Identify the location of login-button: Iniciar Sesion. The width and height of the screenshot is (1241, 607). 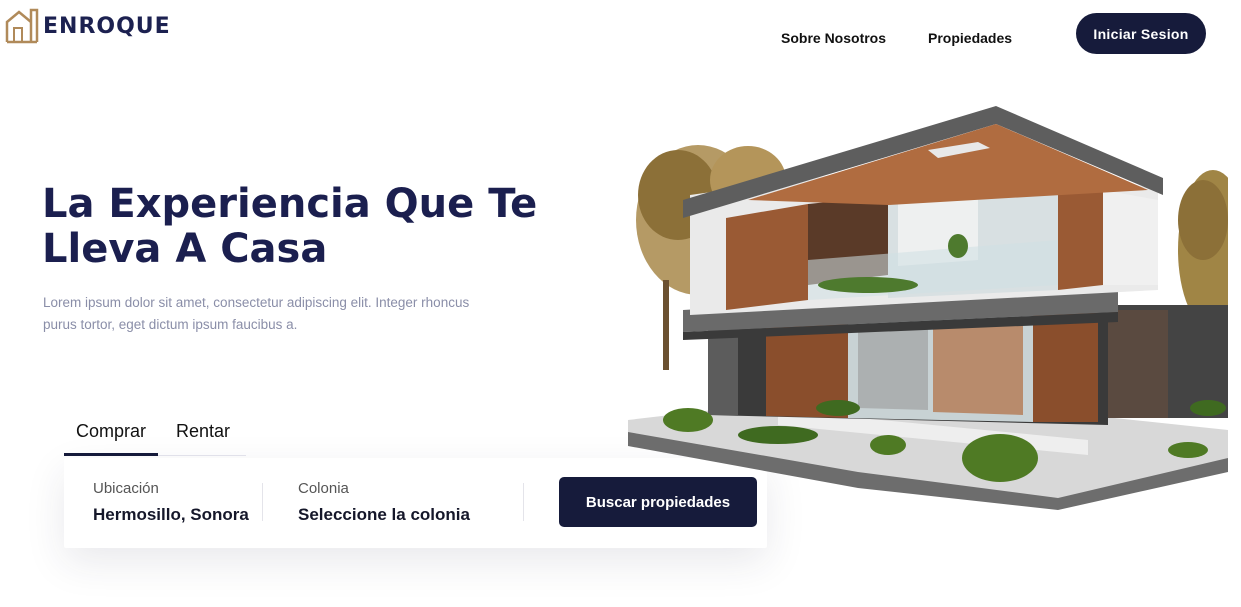
(1141, 33).